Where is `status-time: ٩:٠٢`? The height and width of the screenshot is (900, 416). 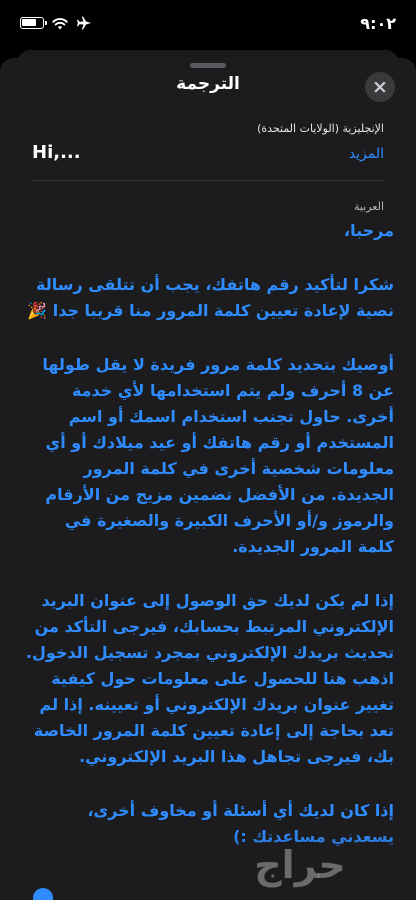 status-time: ٩:٠٢ is located at coordinates (378, 23).